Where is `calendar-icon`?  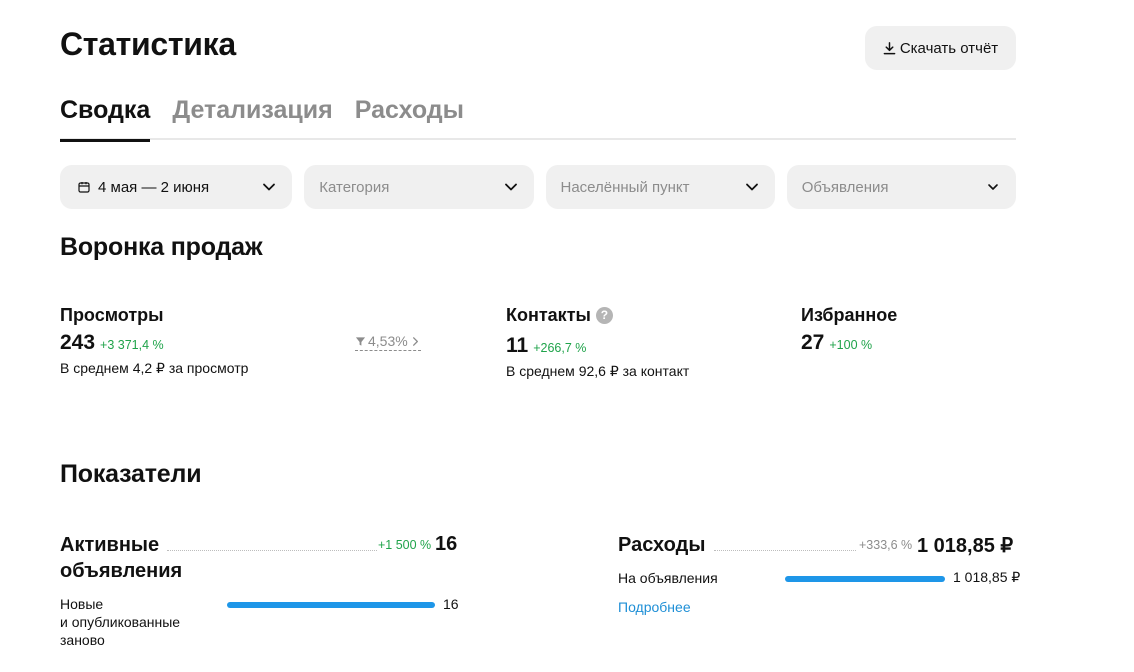
calendar-icon is located at coordinates (84, 187).